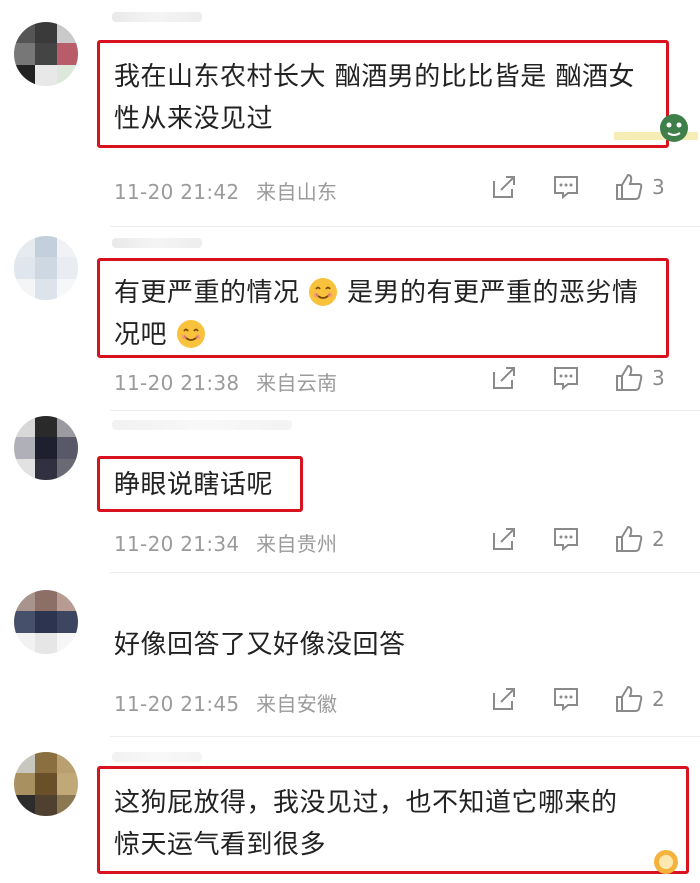  Describe the element at coordinates (177, 544) in the screenshot. I see `comment-time: 11-20 21:34` at that location.